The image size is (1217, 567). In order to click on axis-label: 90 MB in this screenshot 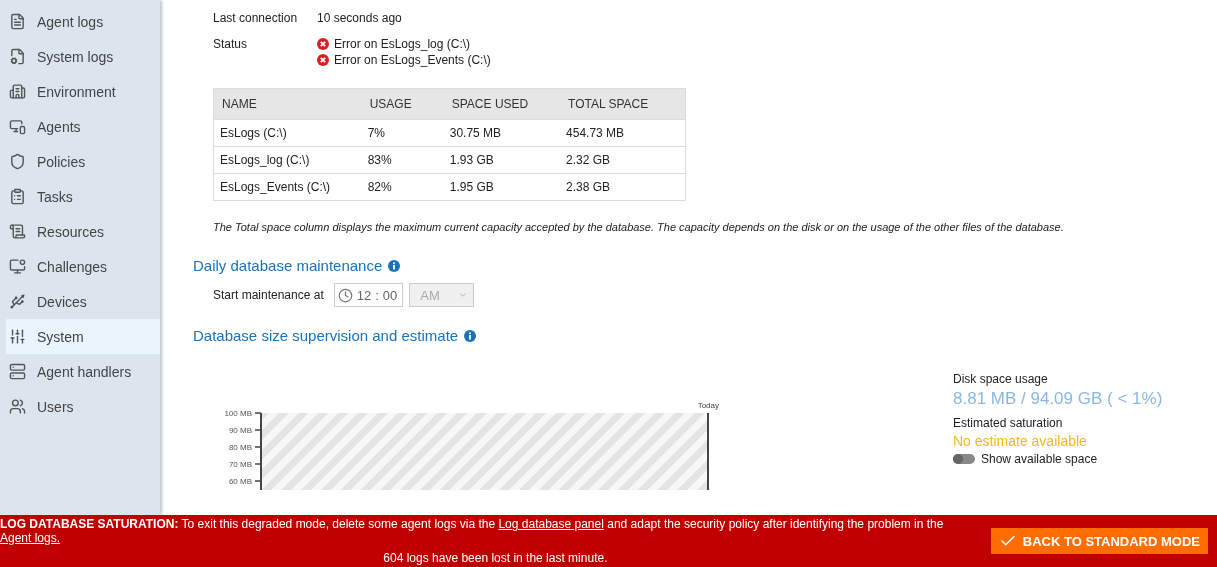, I will do `click(240, 430)`.